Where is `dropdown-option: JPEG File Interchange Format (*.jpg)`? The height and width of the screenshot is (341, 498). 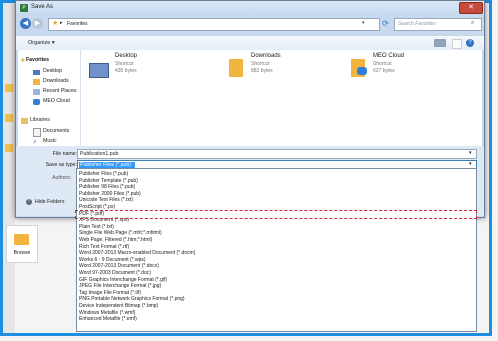
dropdown-option: JPEG File Interchange Format (*.jpg) is located at coordinates (120, 286).